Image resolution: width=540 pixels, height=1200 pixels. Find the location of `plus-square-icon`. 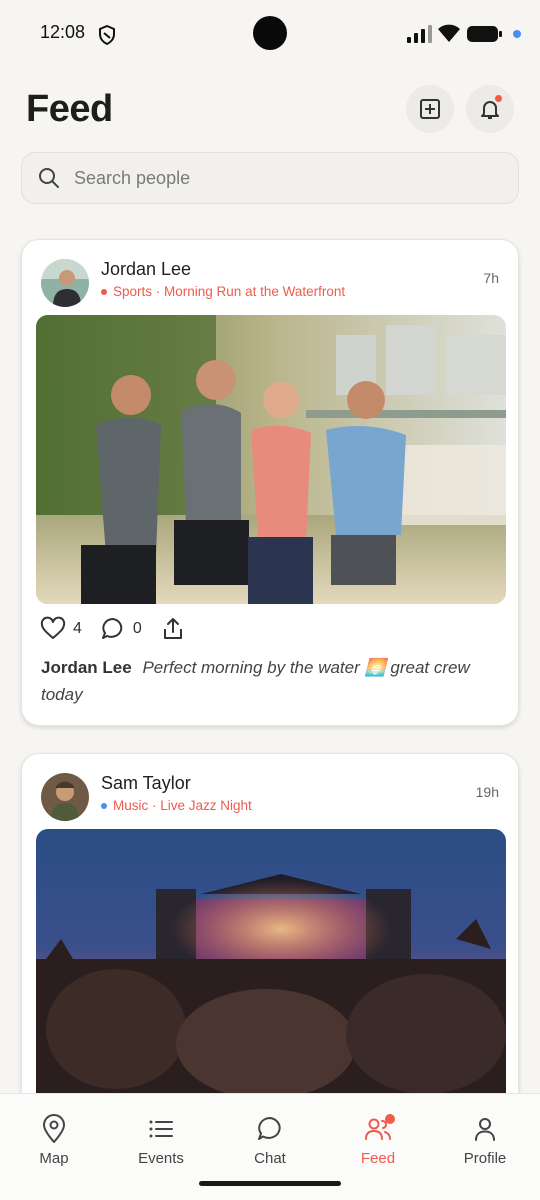

plus-square-icon is located at coordinates (430, 109).